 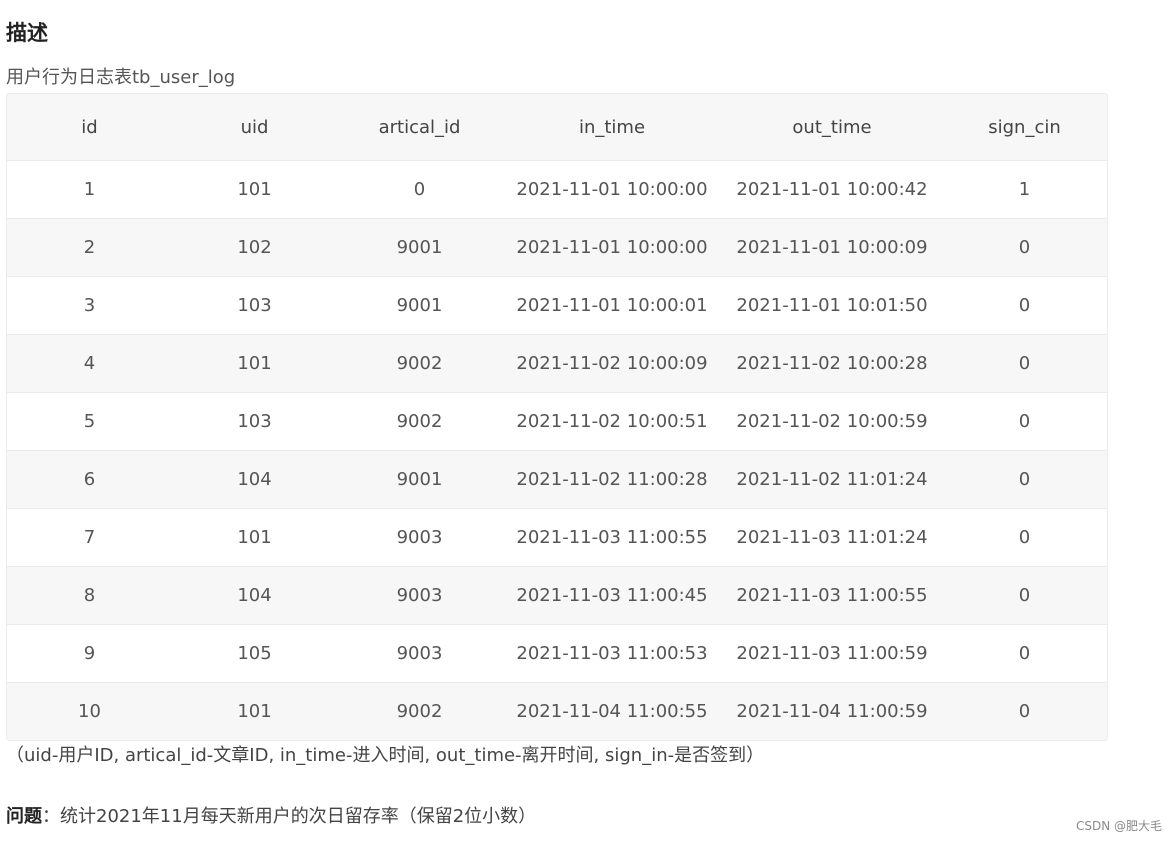 What do you see at coordinates (89, 363) in the screenshot?
I see `cell-id: 4` at bounding box center [89, 363].